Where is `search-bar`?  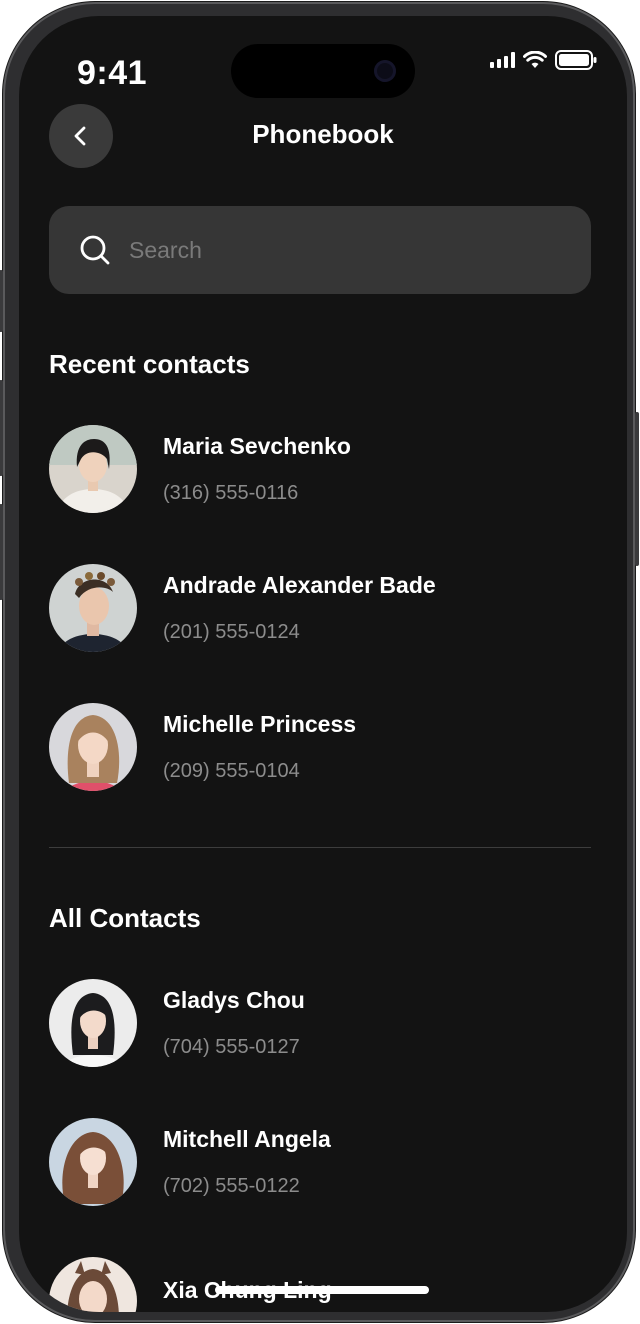
search-bar is located at coordinates (320, 250).